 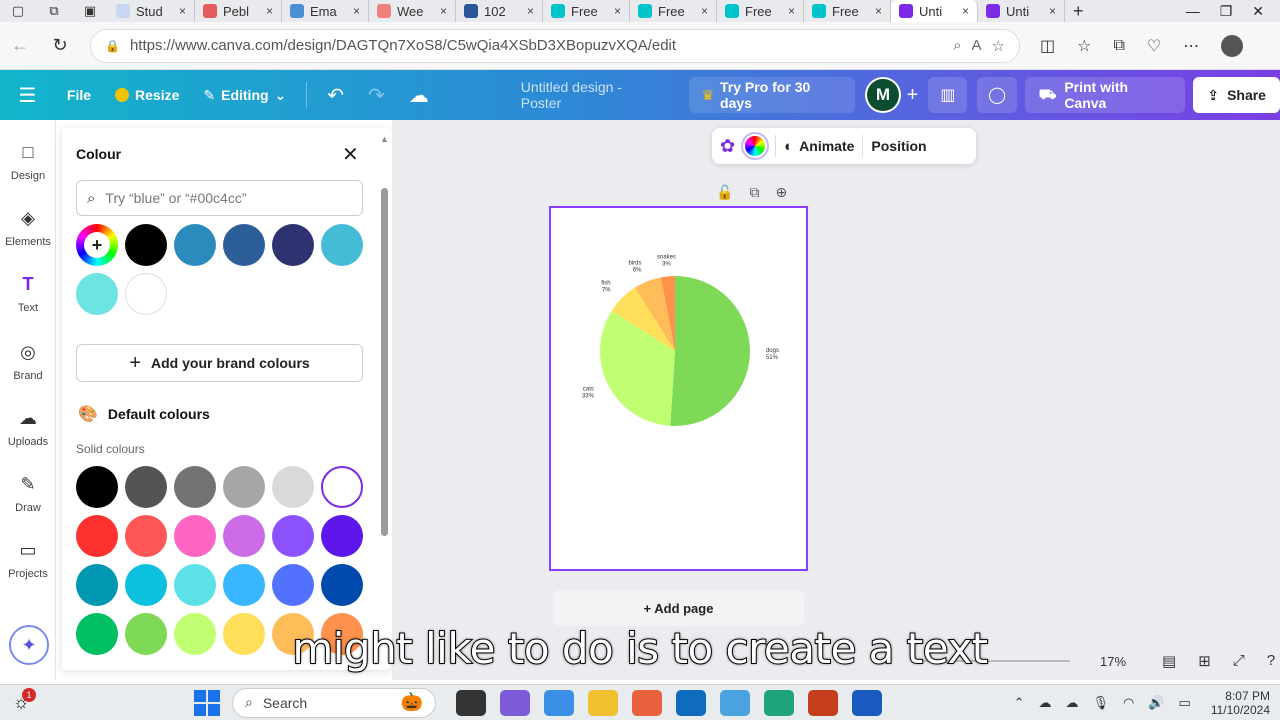 What do you see at coordinates (499, 11) in the screenshot?
I see `browser-tab: 102 ×` at bounding box center [499, 11].